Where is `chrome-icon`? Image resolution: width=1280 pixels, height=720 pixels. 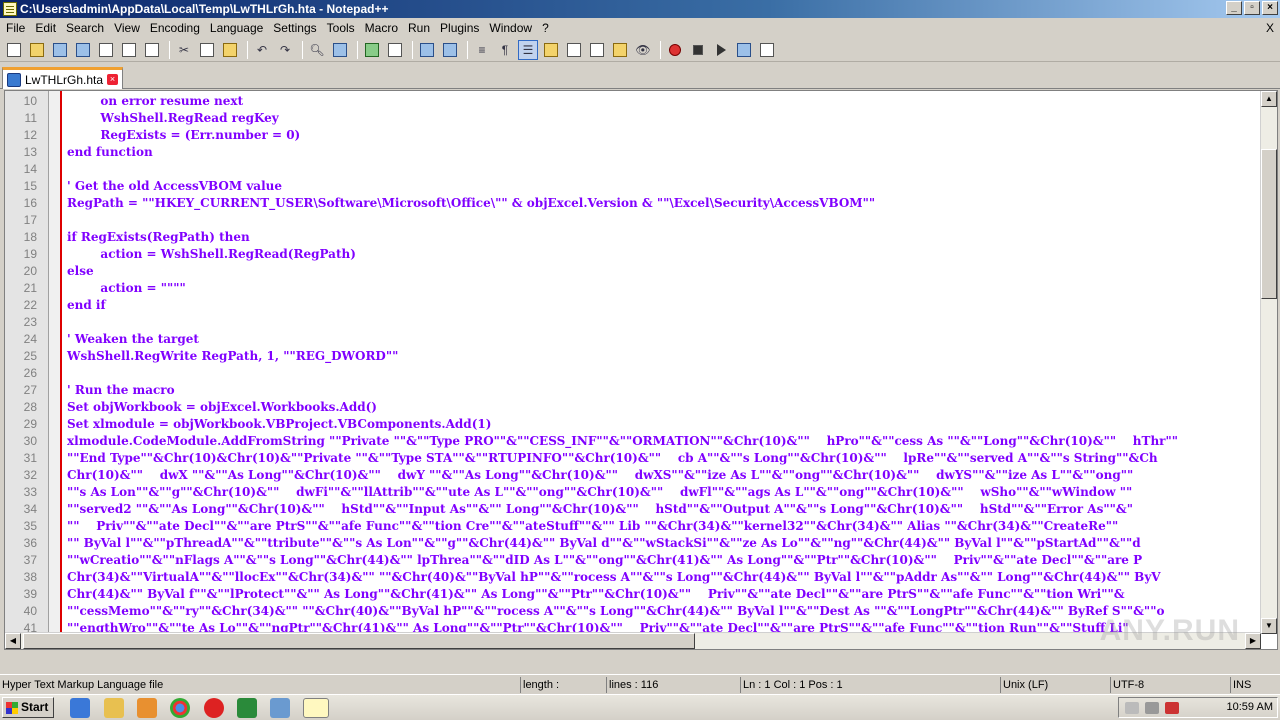
chrome-icon is located at coordinates (180, 708).